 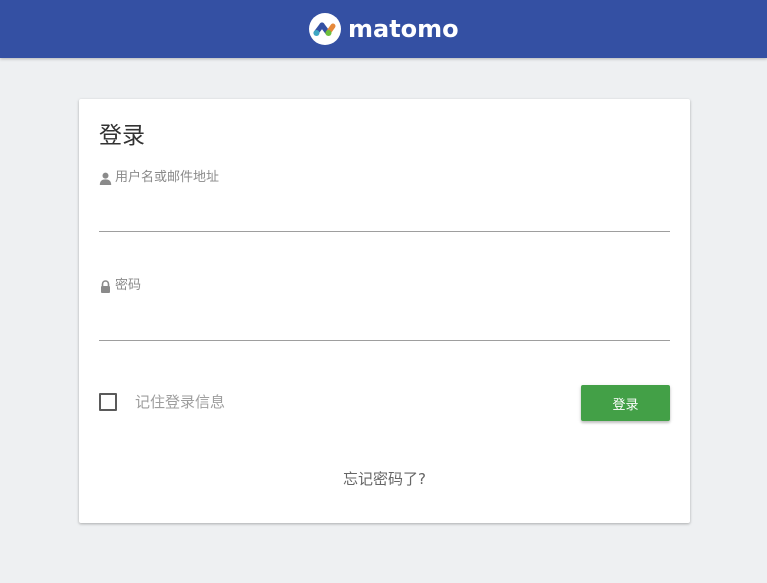 I want to click on remember-me-checkbox, so click(x=108, y=402).